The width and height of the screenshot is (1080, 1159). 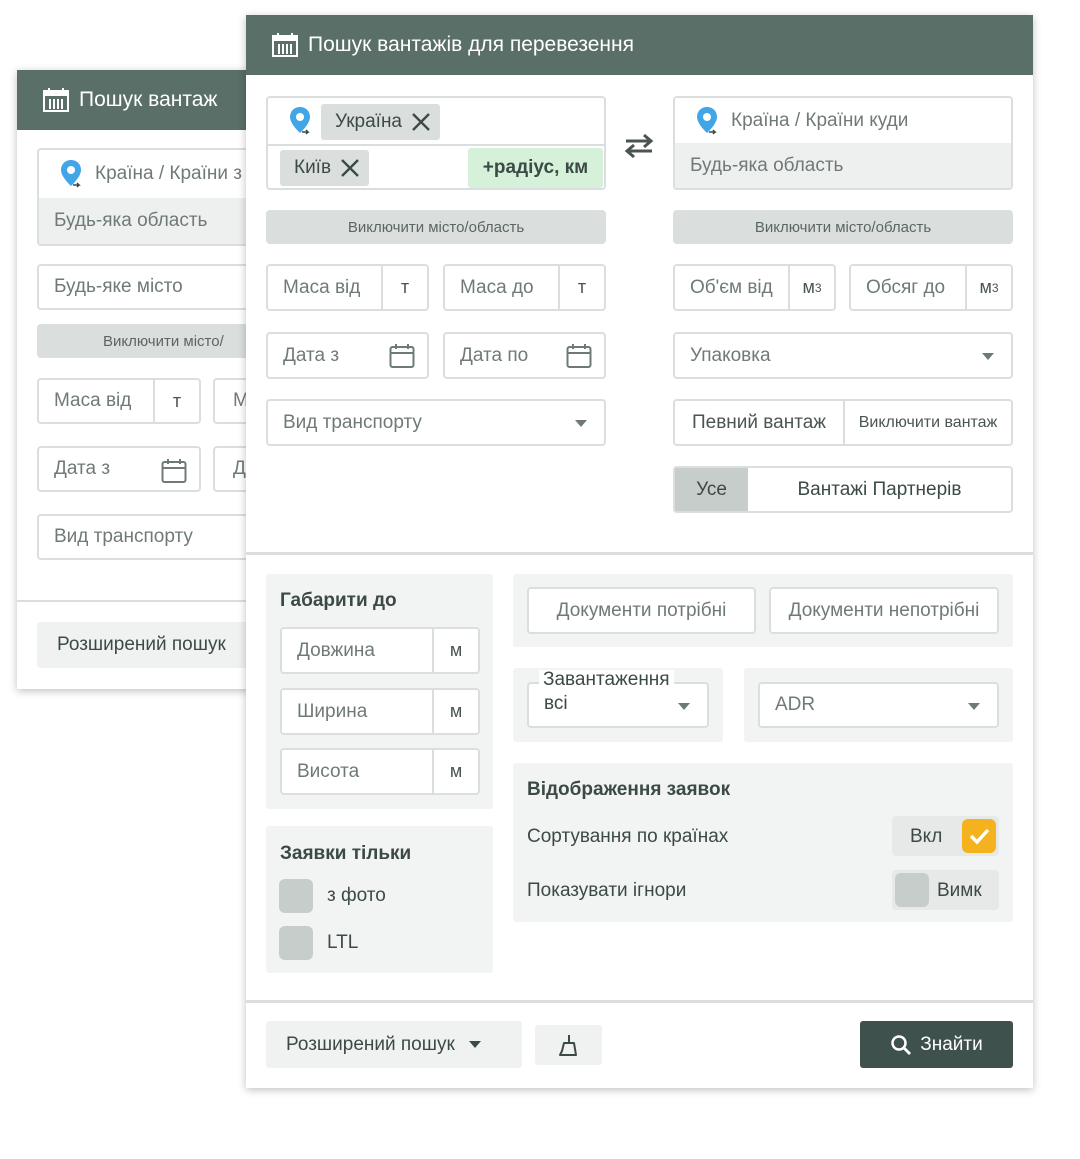 I want to click on ltl-checkbox, so click(x=296, y=943).